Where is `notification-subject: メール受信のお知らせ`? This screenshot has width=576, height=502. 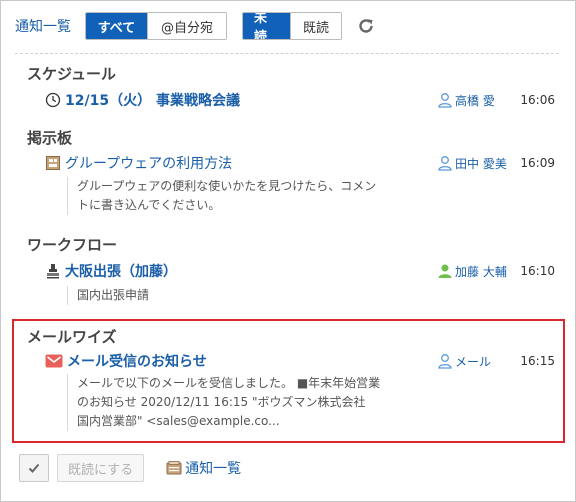
notification-subject: メール受信のお知らせ is located at coordinates (137, 361).